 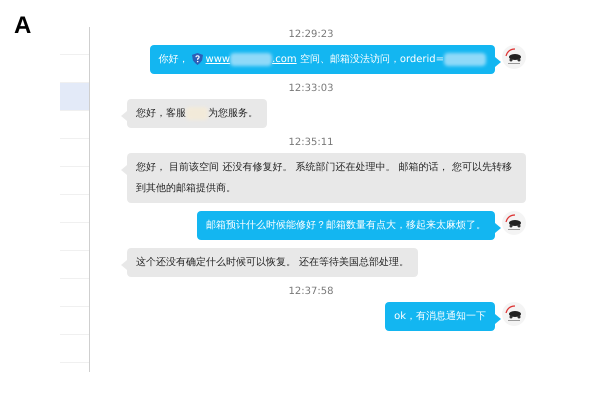 What do you see at coordinates (218, 59) in the screenshot?
I see `link: www` at bounding box center [218, 59].